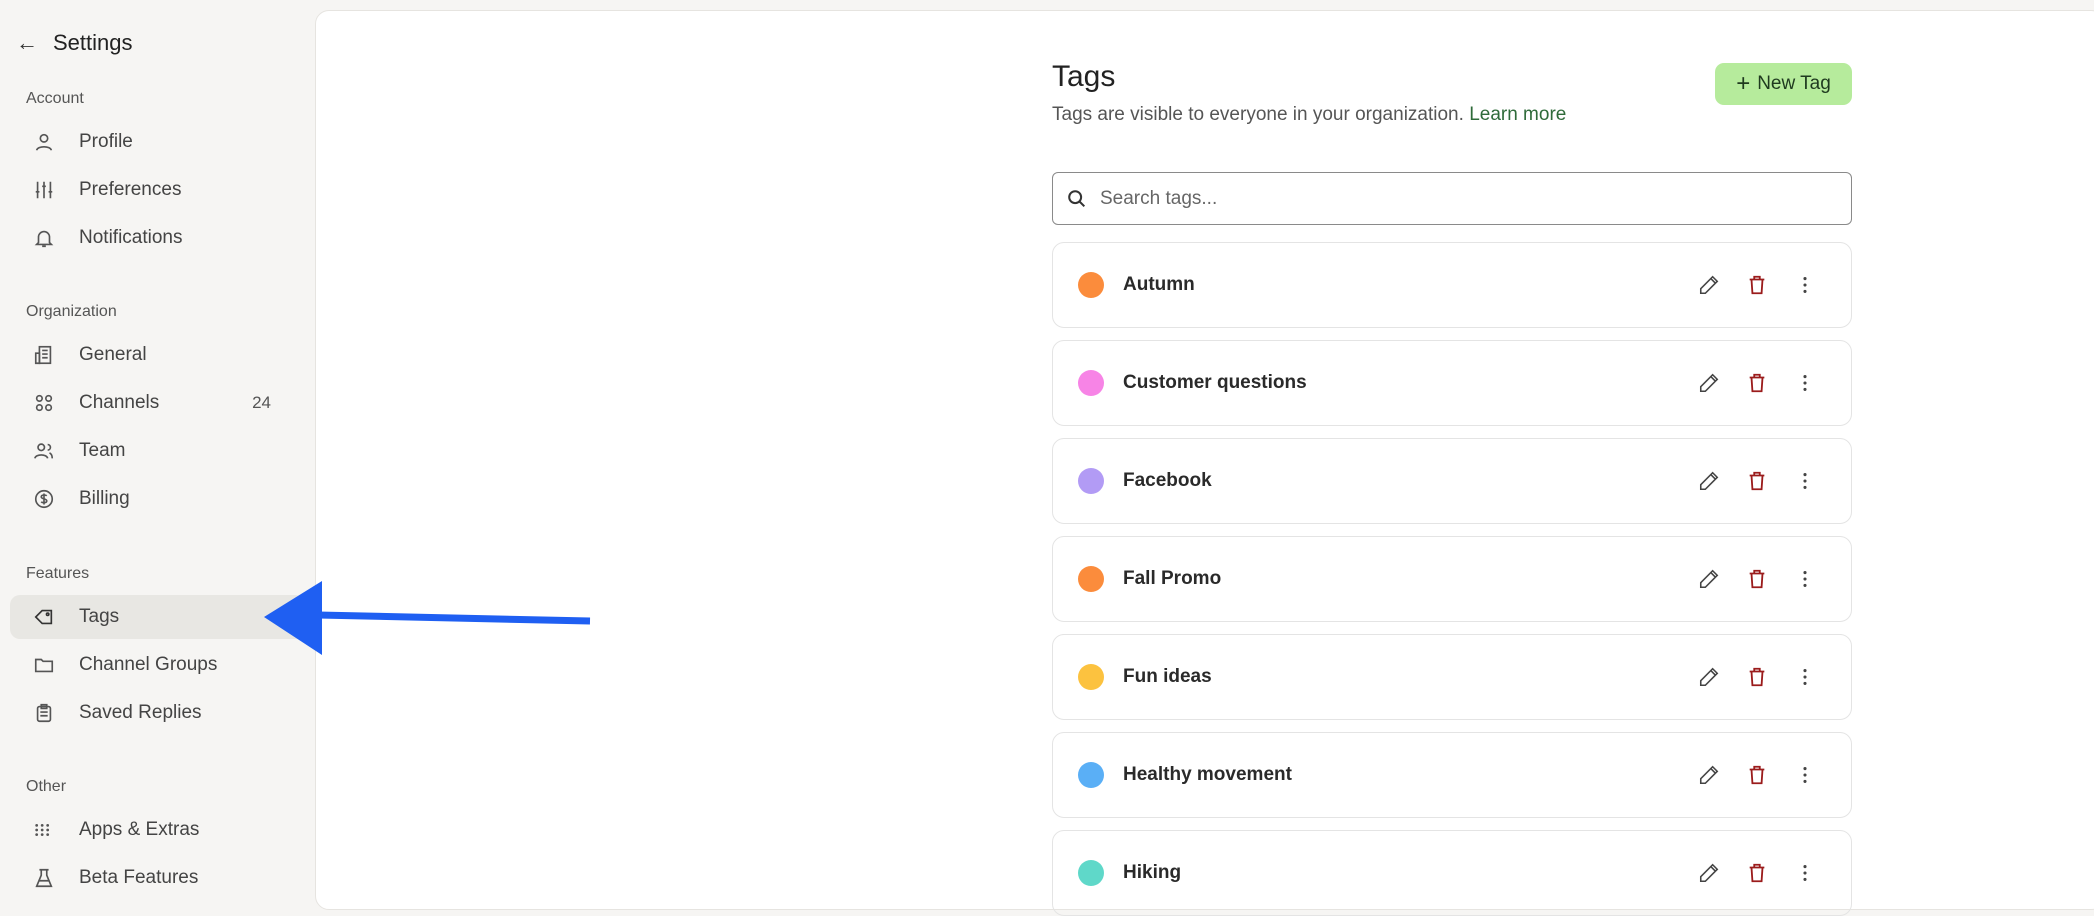  Describe the element at coordinates (1172, 578) in the screenshot. I see `tag-name: Fall Promo` at that location.